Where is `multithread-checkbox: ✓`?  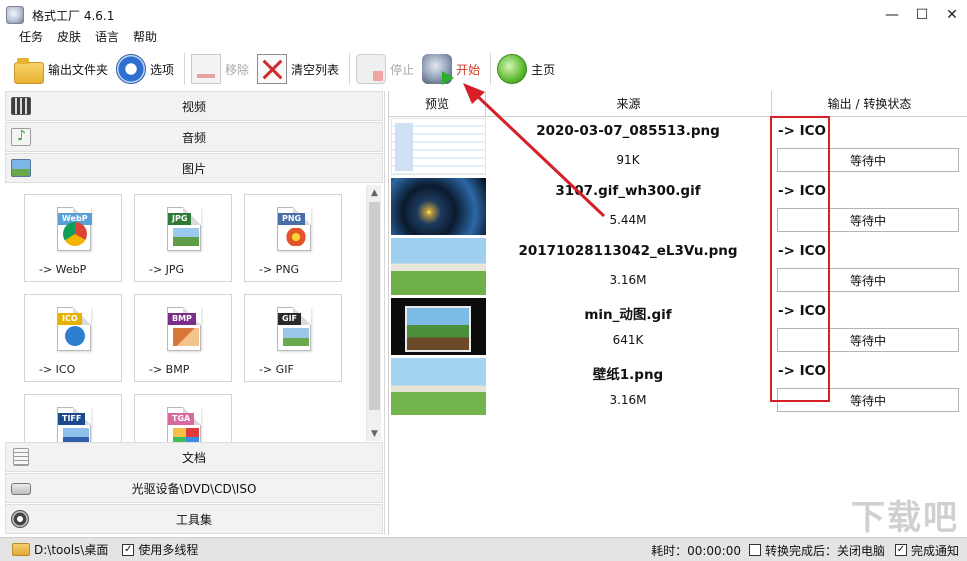
multithread-checkbox: ✓ is located at coordinates (128, 549).